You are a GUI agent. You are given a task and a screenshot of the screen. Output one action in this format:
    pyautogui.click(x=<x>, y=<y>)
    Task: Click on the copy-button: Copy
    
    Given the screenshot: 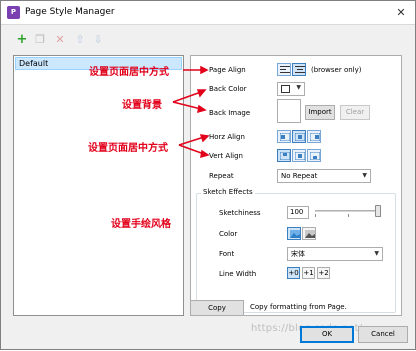 What is the action you would take?
    pyautogui.click(x=217, y=308)
    